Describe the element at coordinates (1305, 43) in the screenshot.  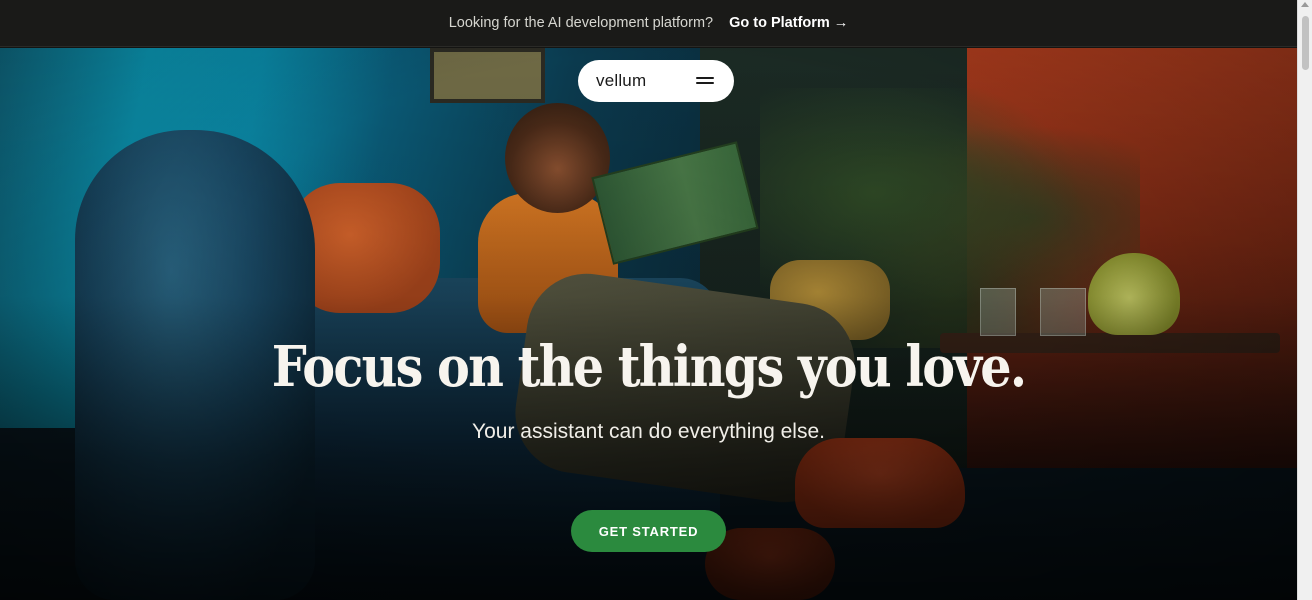
I see `scrollbar-thumb` at that location.